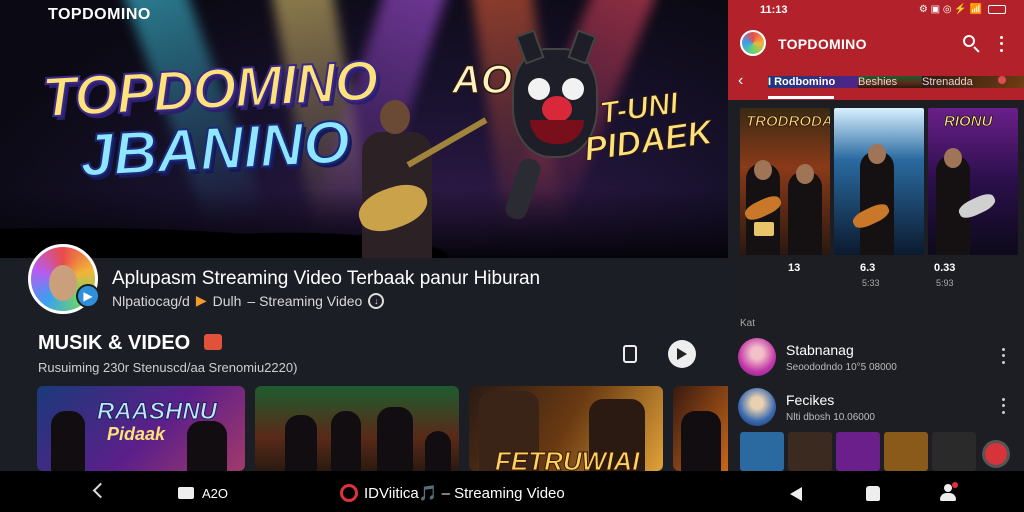  Describe the element at coordinates (1002, 80) in the screenshot. I see `notification-dot` at that location.